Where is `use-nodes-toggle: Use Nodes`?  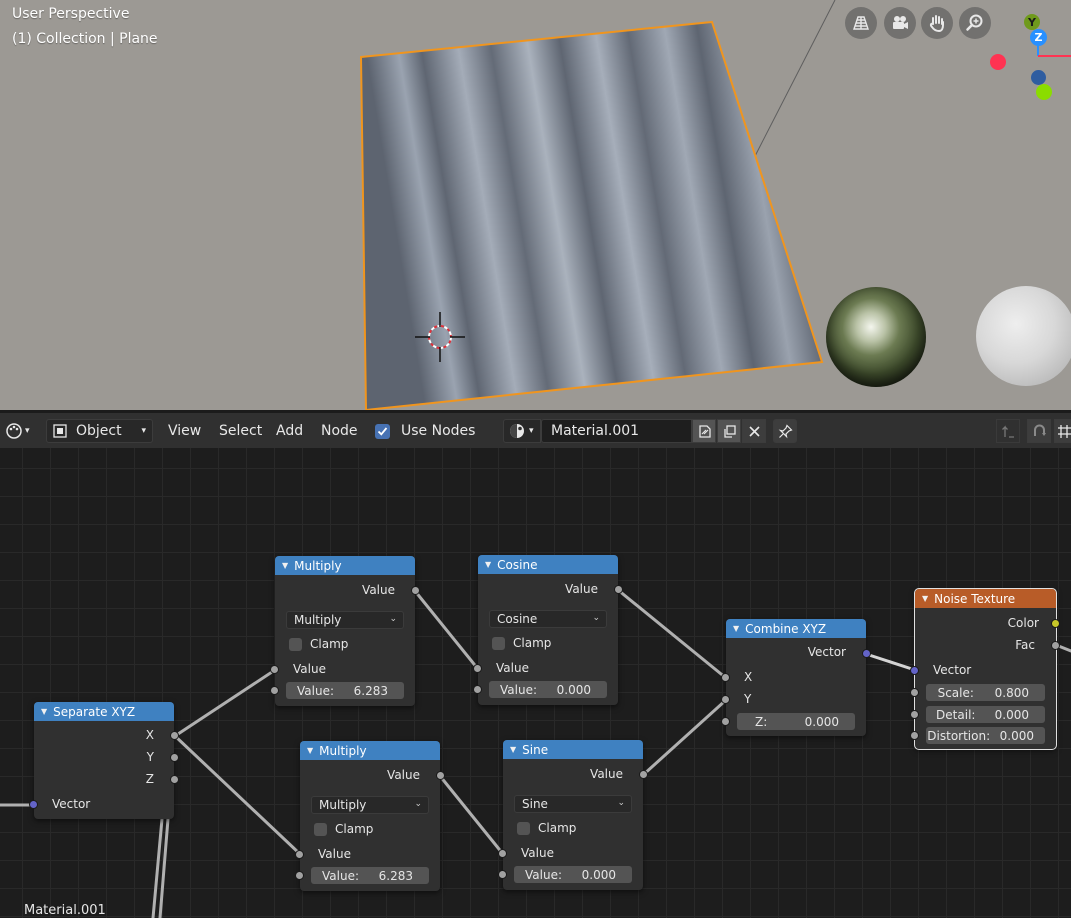
use-nodes-toggle: Use Nodes is located at coordinates (425, 431).